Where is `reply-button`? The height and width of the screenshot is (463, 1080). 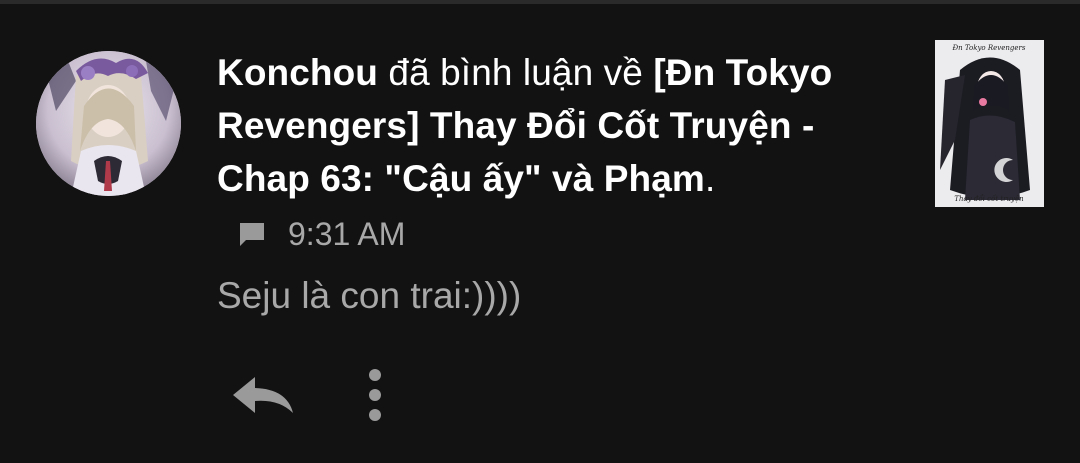 reply-button is located at coordinates (262, 395).